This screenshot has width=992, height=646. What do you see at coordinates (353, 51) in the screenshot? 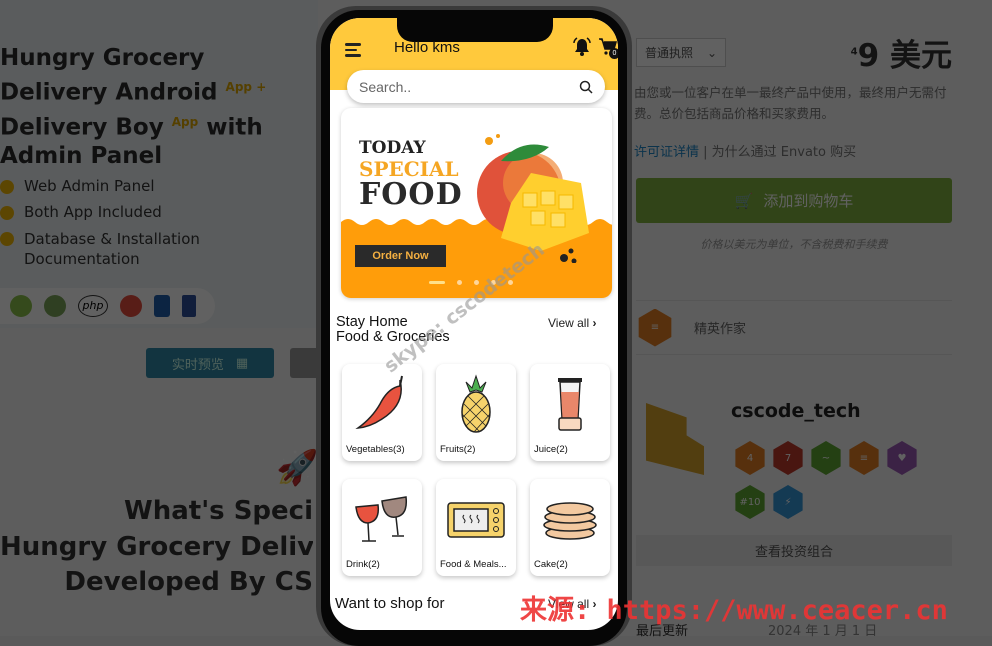
I see `menu-icon` at bounding box center [353, 51].